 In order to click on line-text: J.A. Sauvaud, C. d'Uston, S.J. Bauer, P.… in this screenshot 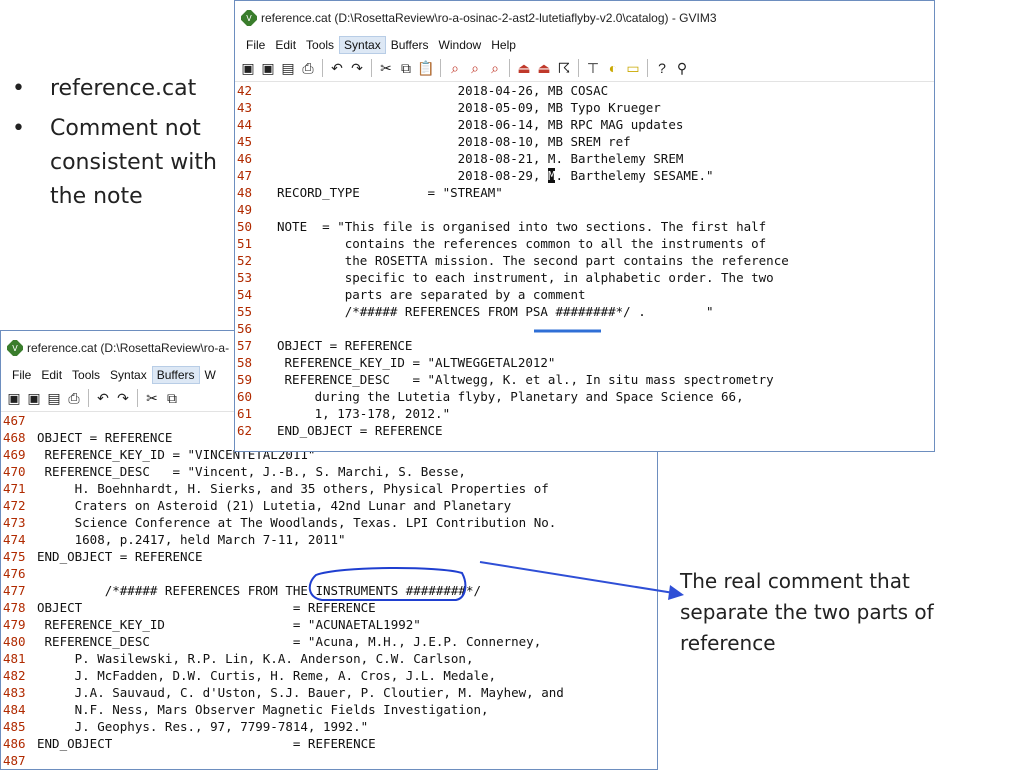, I will do `click(300, 692)`.